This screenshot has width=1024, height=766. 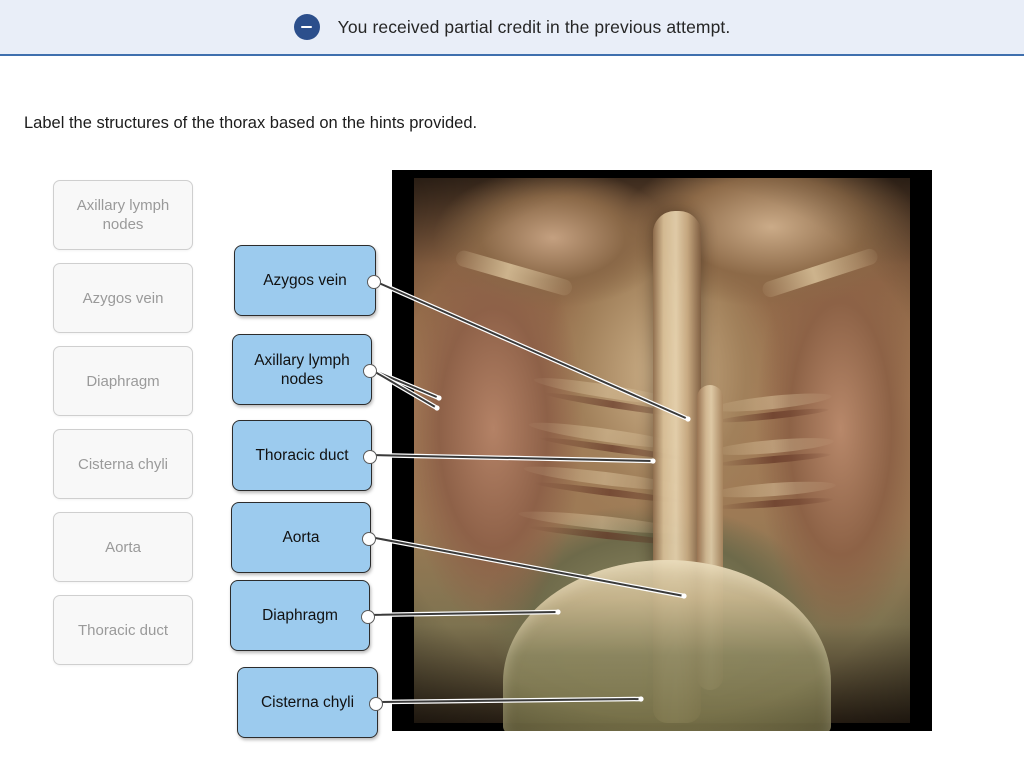 I want to click on word-bank-chip-axillary-lymph-nodes: Axillary lymph nodes, so click(x=123, y=215).